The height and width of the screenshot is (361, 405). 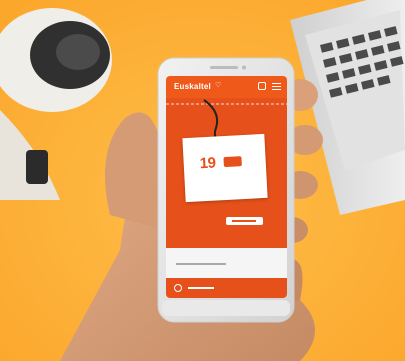 What do you see at coordinates (178, 288) in the screenshot?
I see `search-icon` at bounding box center [178, 288].